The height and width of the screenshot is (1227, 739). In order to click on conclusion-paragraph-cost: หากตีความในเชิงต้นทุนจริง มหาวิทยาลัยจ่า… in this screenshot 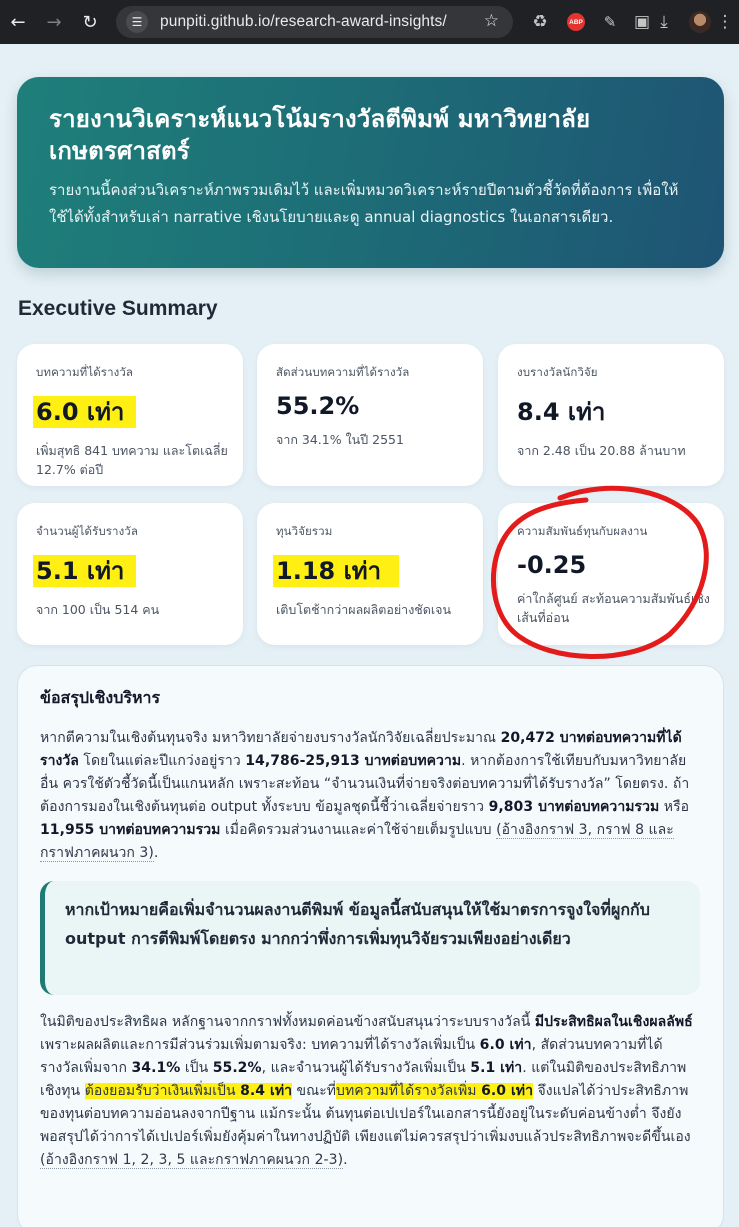, I will do `click(365, 796)`.